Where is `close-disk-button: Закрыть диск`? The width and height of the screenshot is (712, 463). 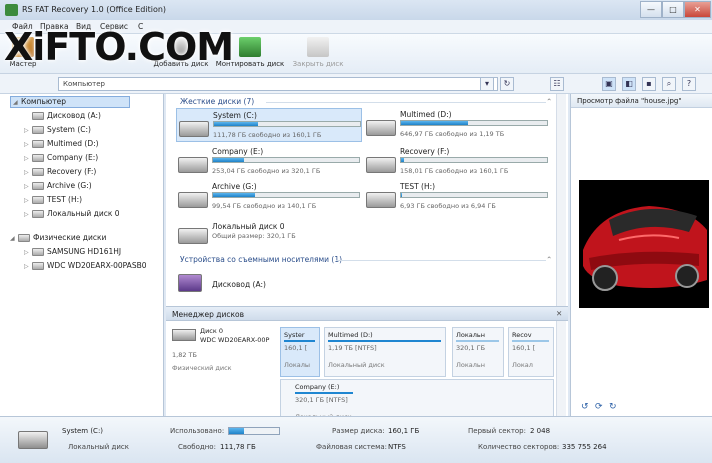 close-disk-button: Закрыть диск is located at coordinates (318, 52).